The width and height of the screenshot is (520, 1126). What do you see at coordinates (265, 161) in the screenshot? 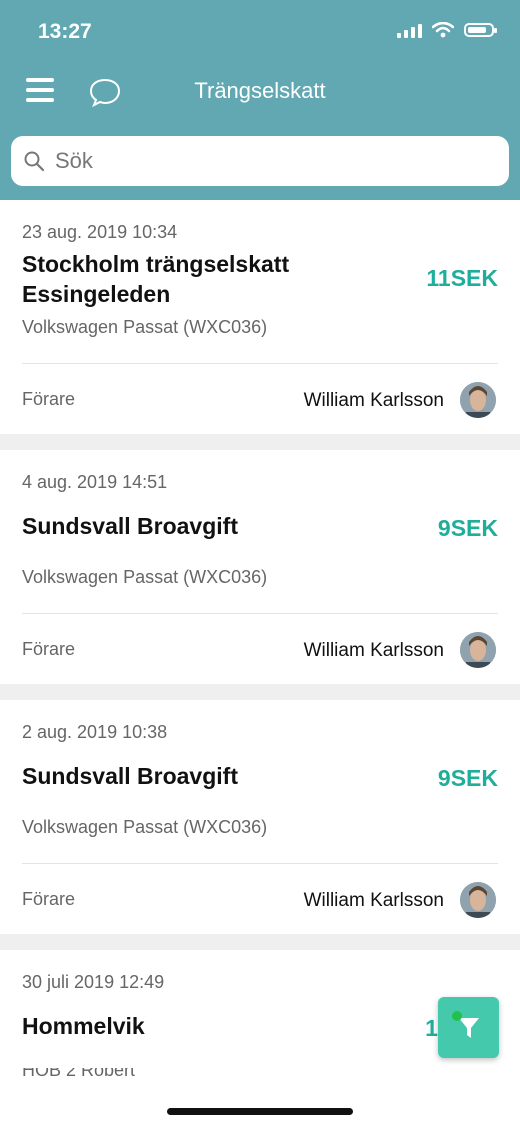
I see `search-input` at bounding box center [265, 161].